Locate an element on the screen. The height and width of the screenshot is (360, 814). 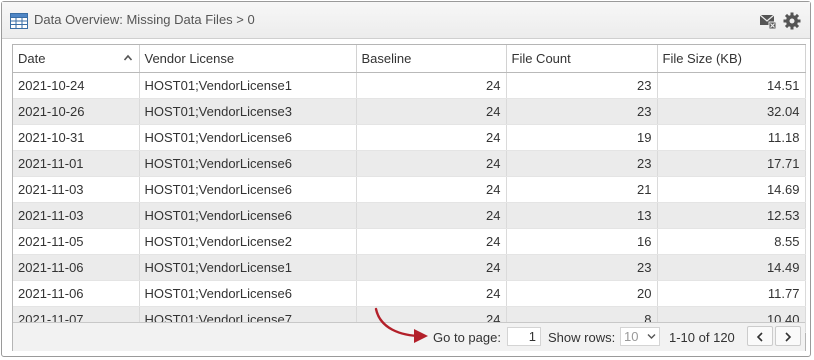
page-number-input: 1 is located at coordinates (524, 336).